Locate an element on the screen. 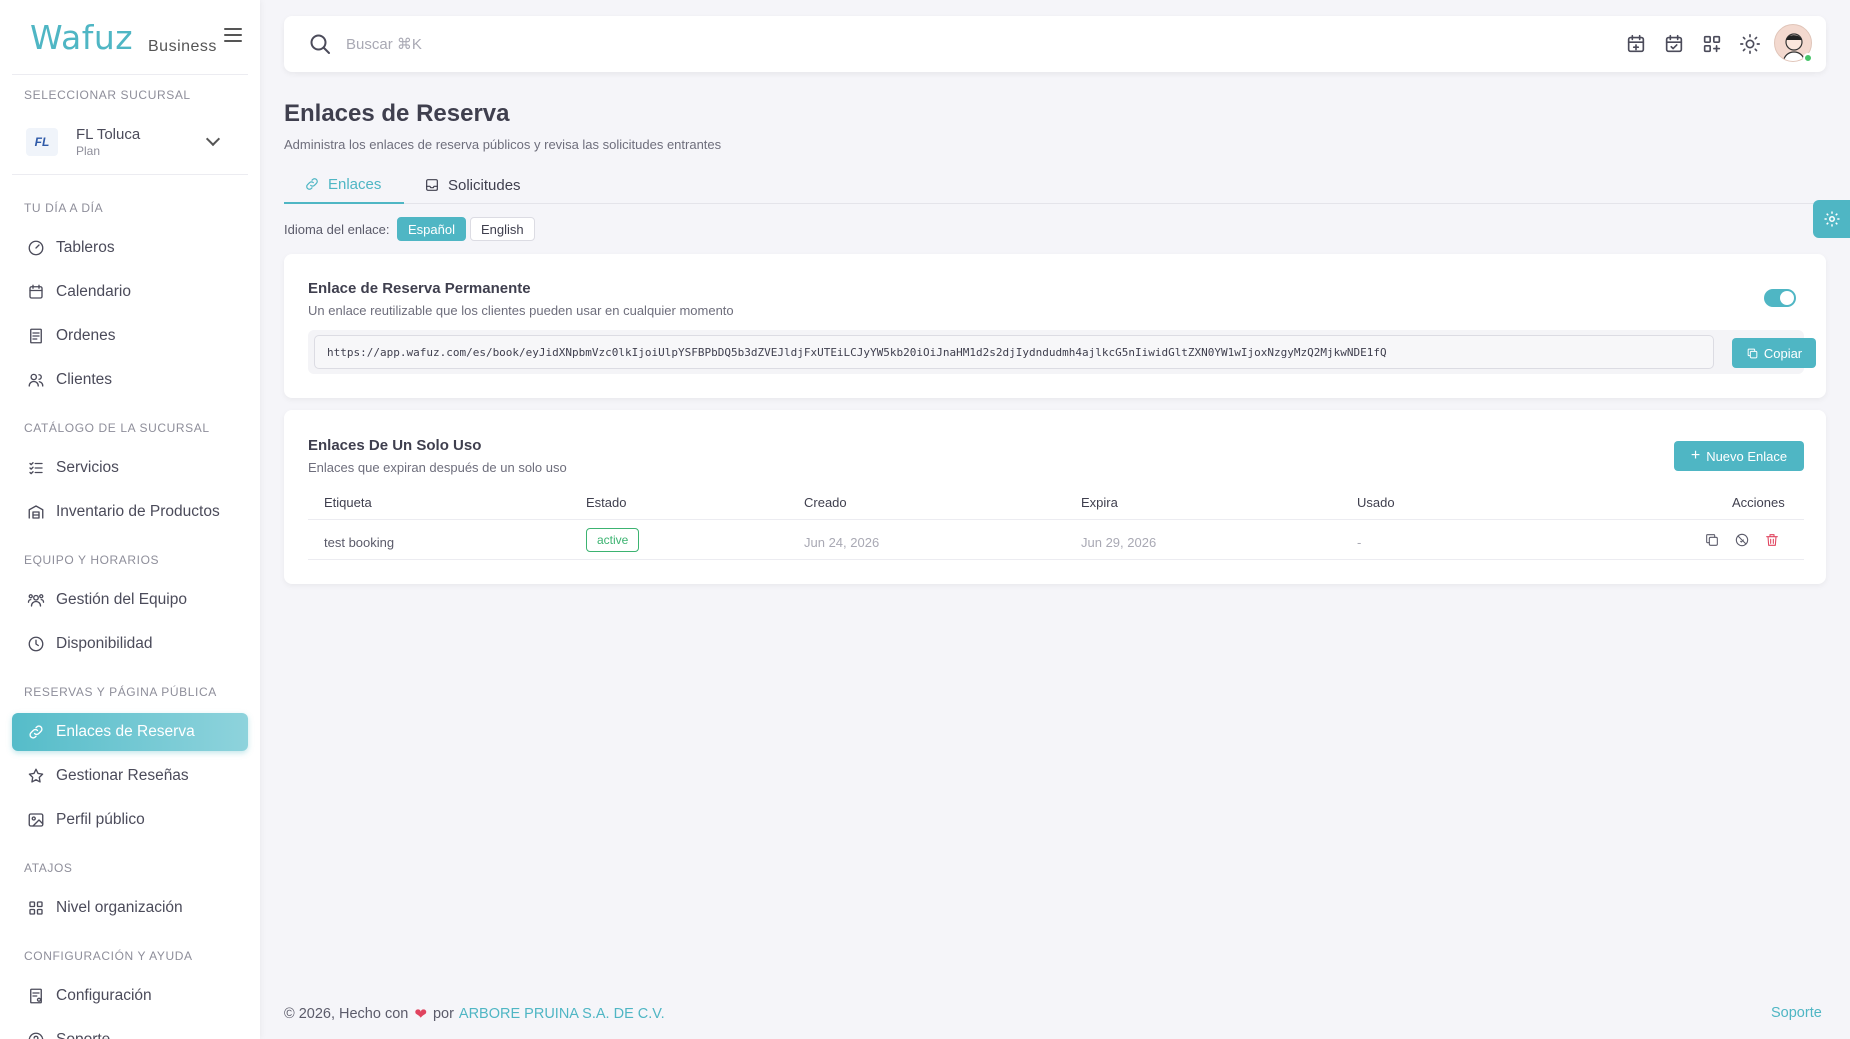 The image size is (1850, 1039). sidebar-item-label: Disponibilidad is located at coordinates (104, 643).